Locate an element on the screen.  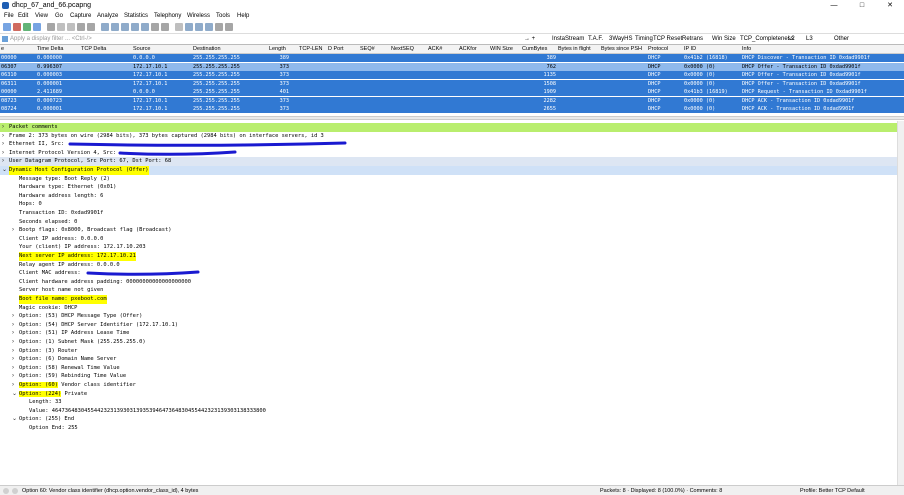
packet-dst: 255.255.255.255 is located at coordinates (216, 83).